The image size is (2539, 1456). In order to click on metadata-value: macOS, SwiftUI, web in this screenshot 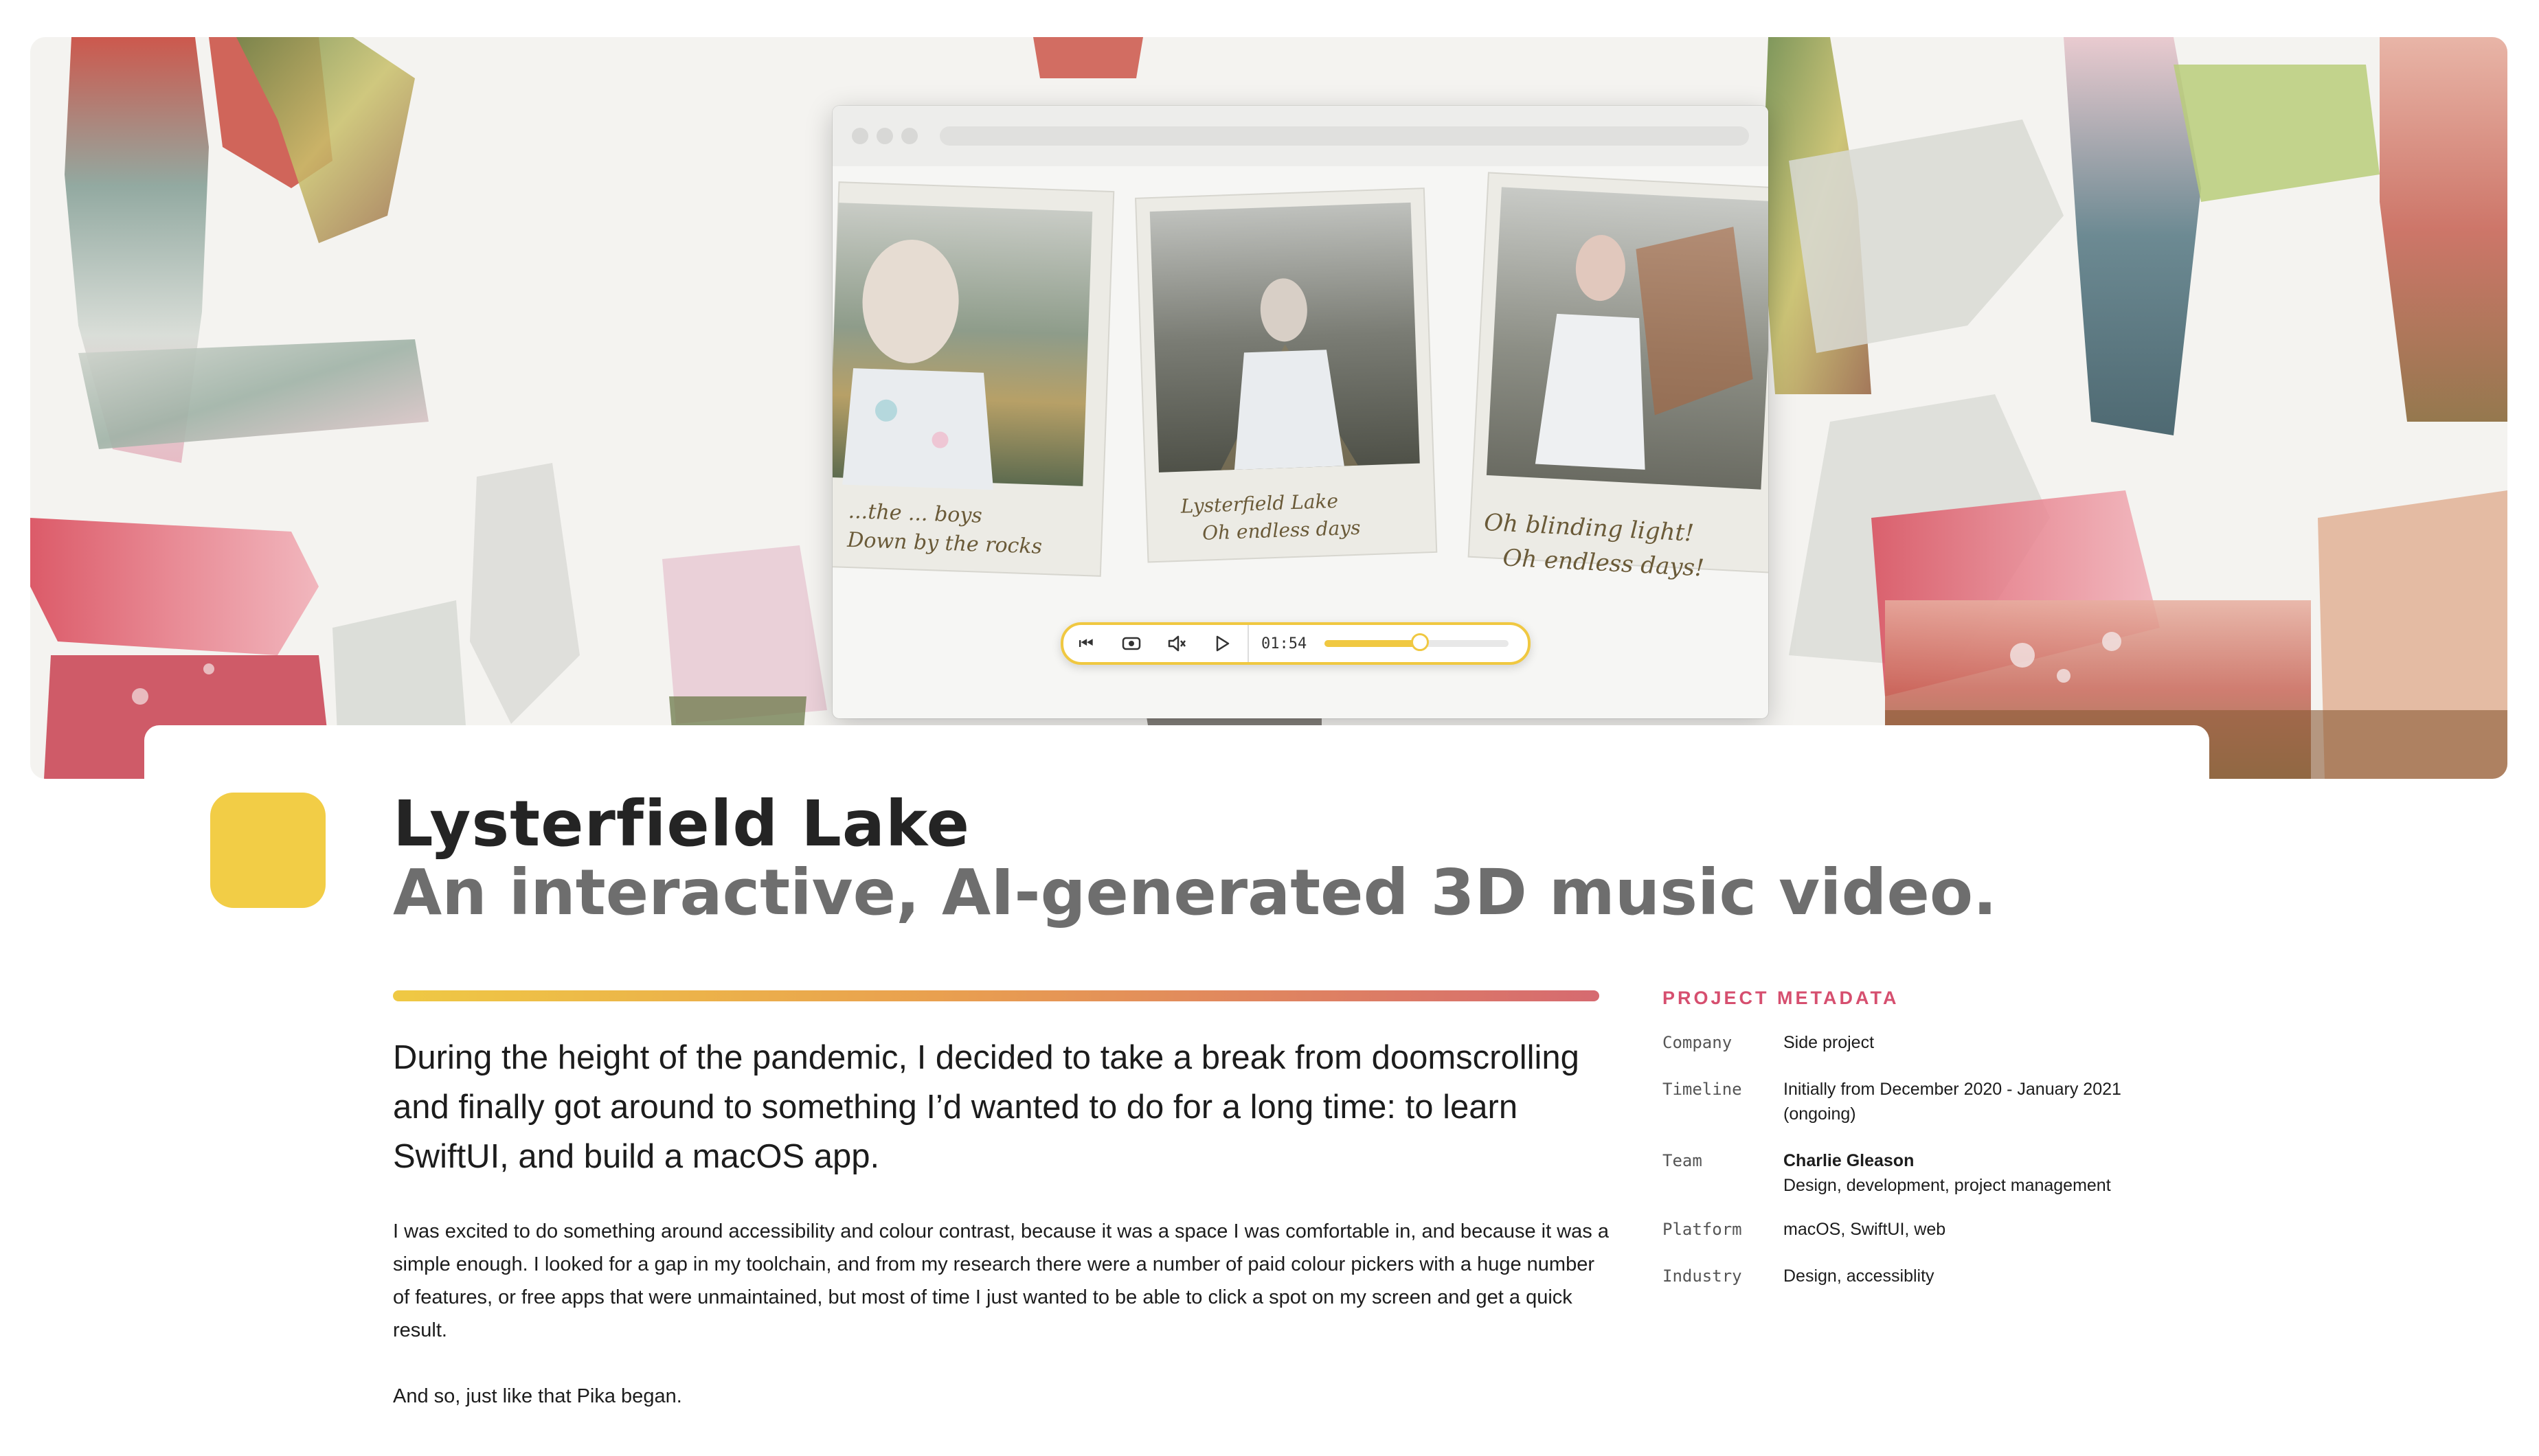, I will do `click(1864, 1229)`.